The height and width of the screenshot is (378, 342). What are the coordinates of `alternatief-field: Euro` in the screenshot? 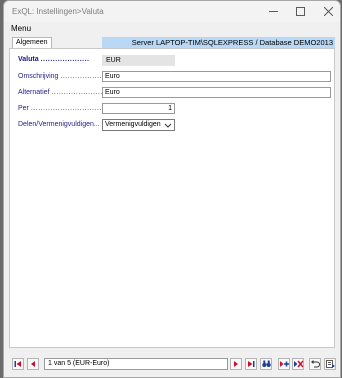 It's located at (216, 92).